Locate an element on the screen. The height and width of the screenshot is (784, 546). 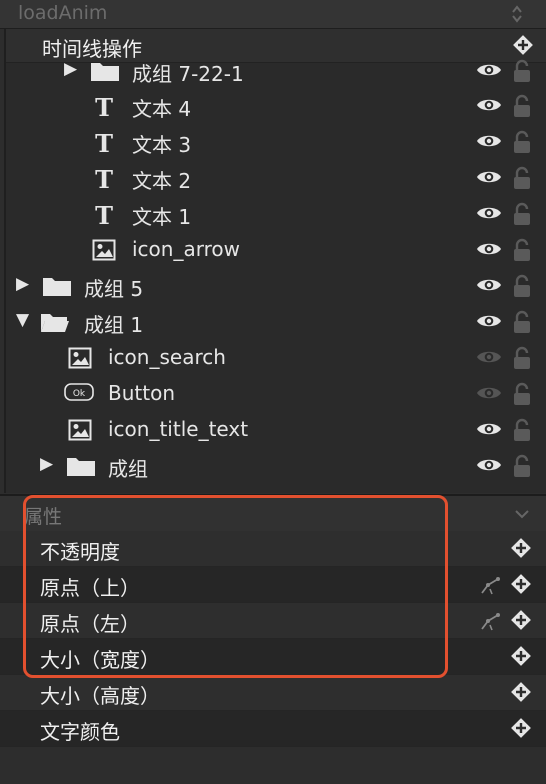
svg-text: Ok is located at coordinates (79, 394).